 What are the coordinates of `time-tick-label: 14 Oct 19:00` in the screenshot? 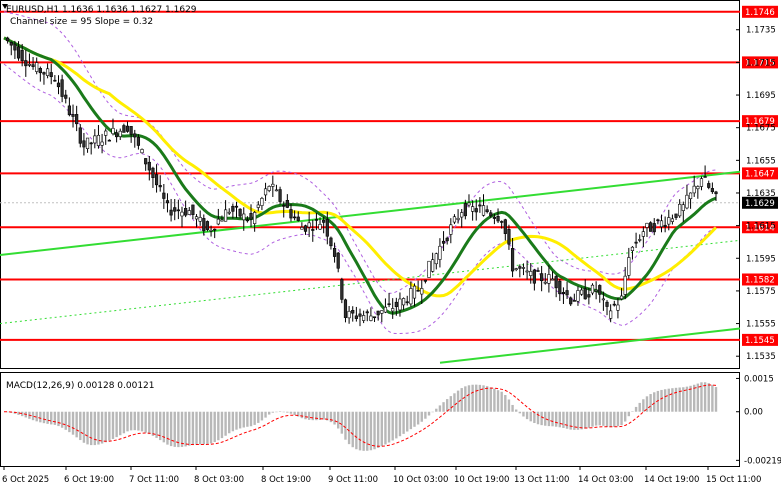 It's located at (671, 480).